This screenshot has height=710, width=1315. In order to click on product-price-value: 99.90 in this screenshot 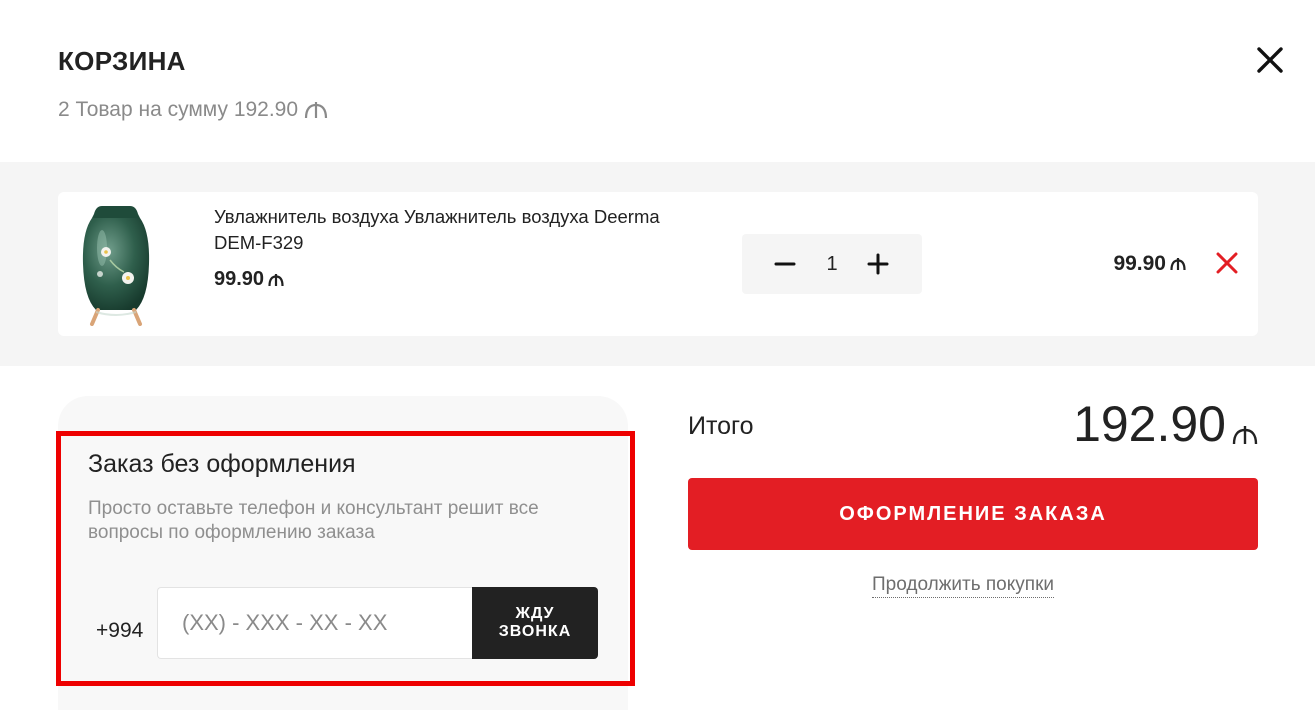, I will do `click(239, 279)`.